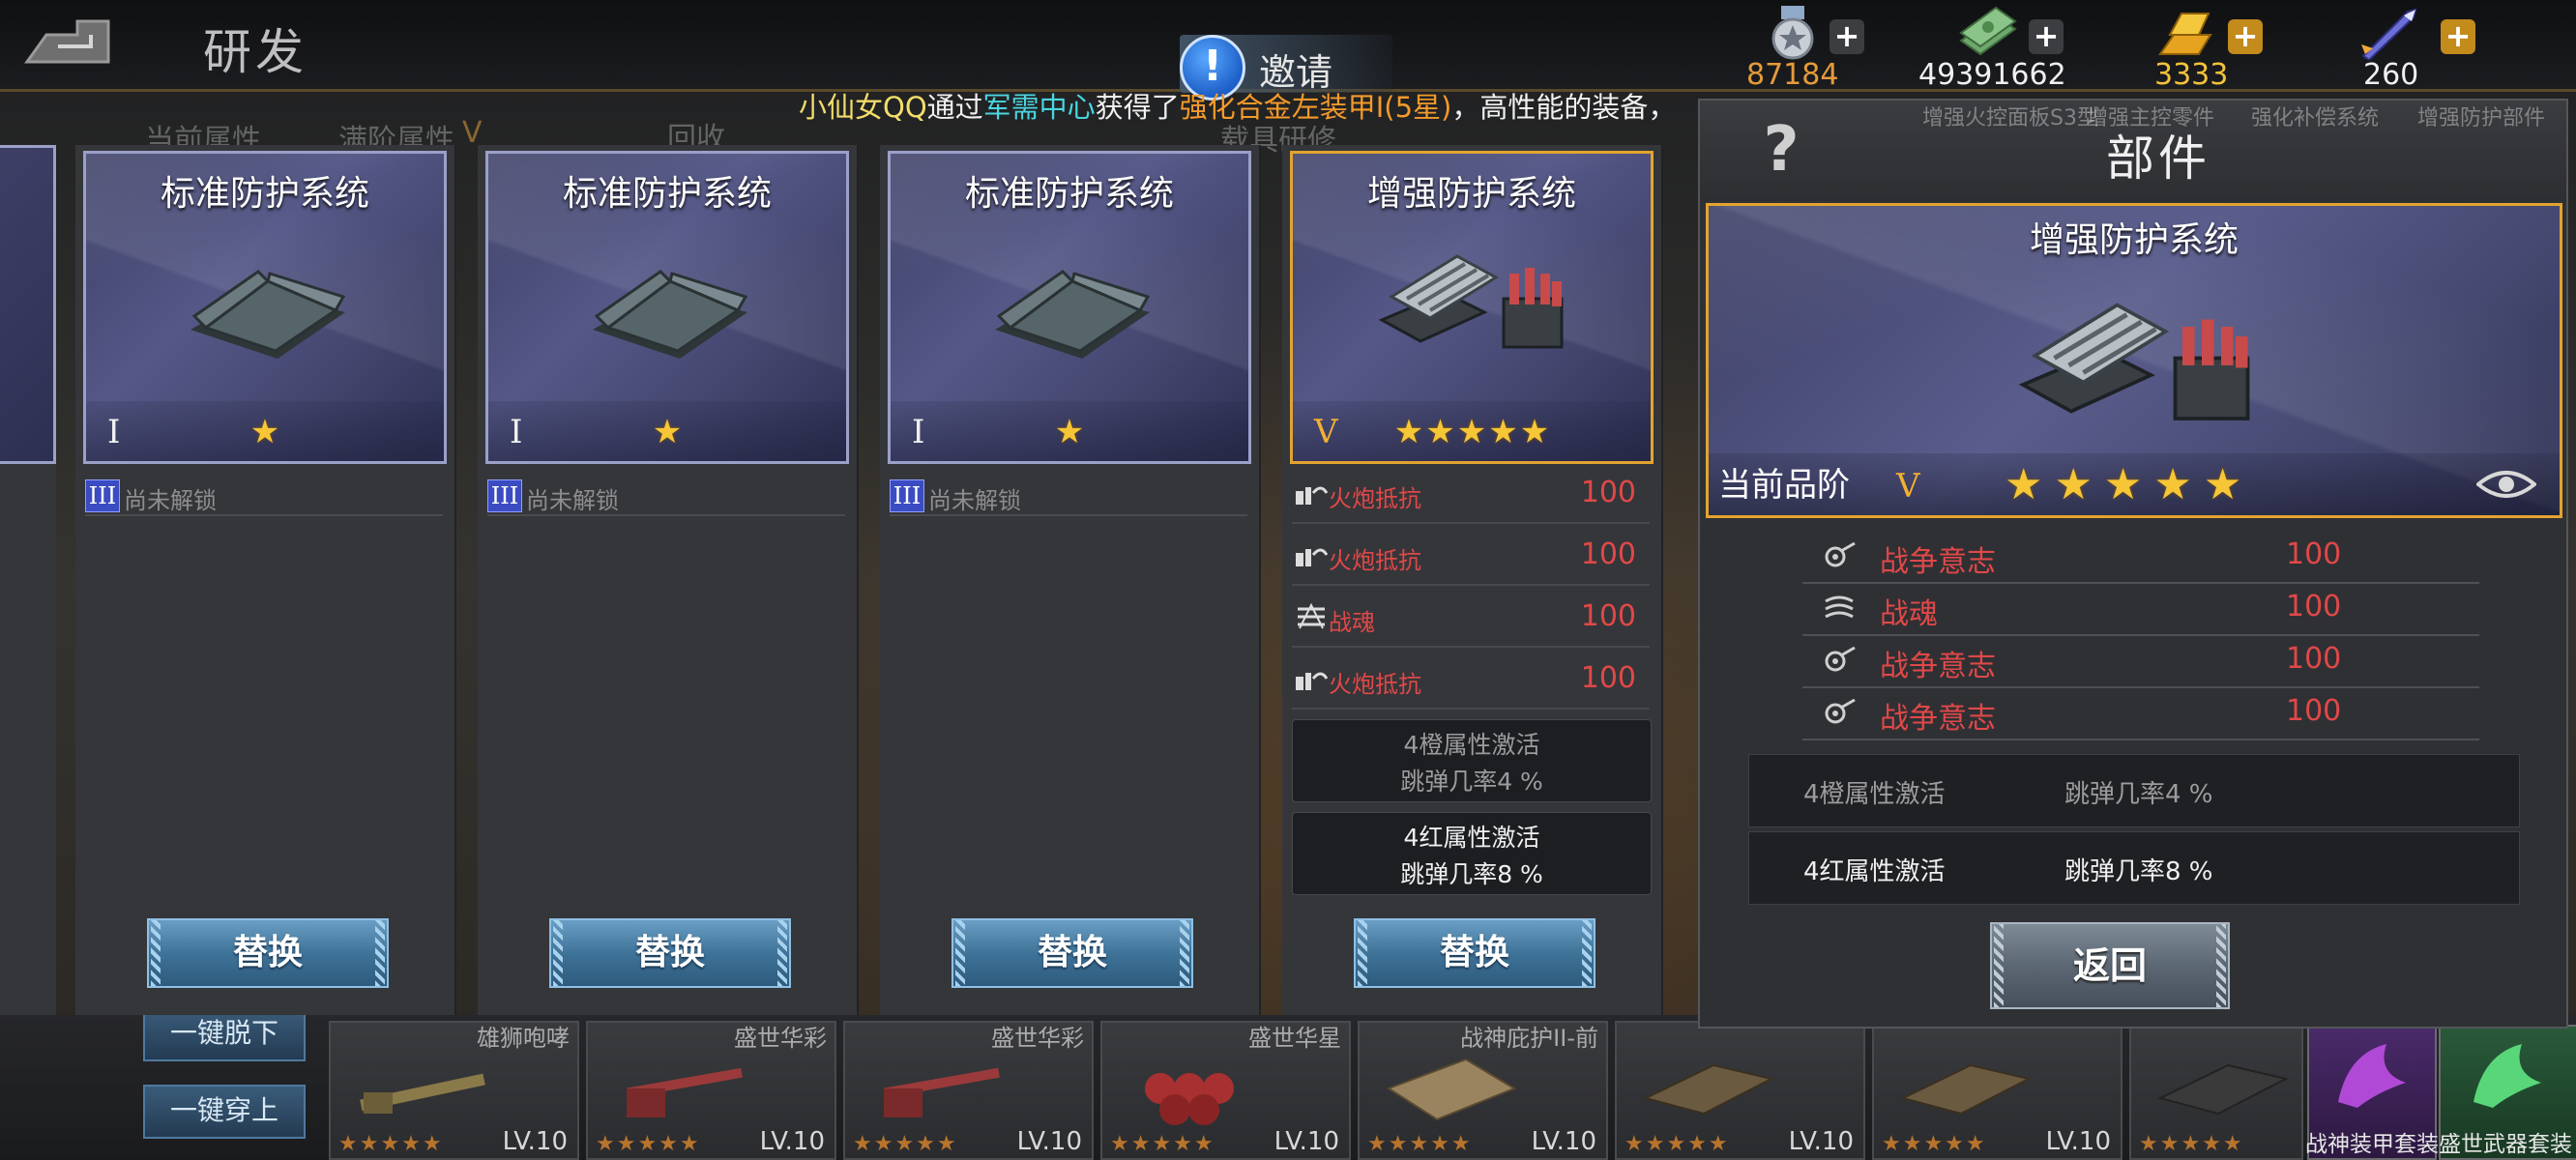 The image size is (2576, 1160). I want to click on detail-set-attr-name: 4红属性激活, so click(1874, 871).